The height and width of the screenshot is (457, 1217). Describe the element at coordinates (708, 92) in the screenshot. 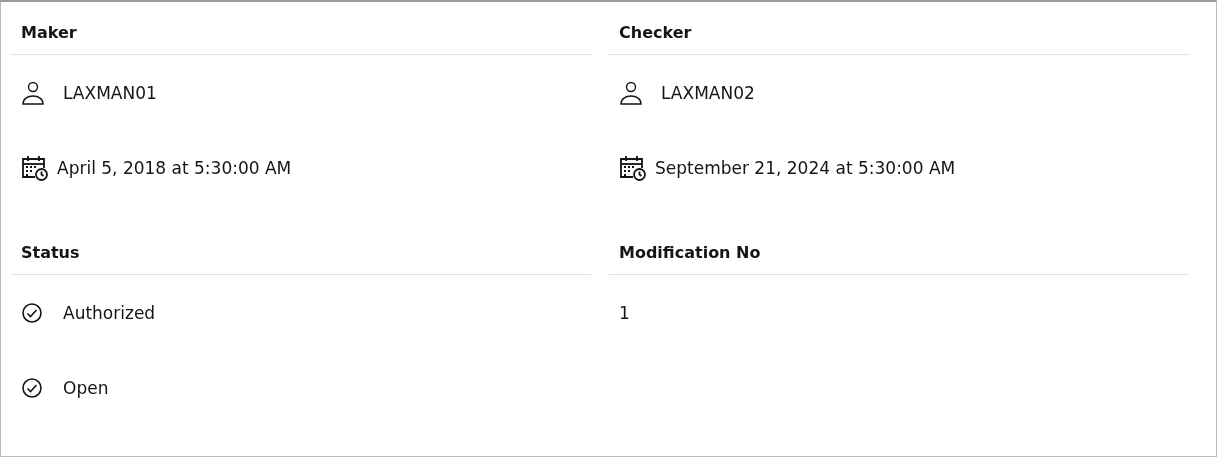

I see `user-name: LAXMAN02` at that location.